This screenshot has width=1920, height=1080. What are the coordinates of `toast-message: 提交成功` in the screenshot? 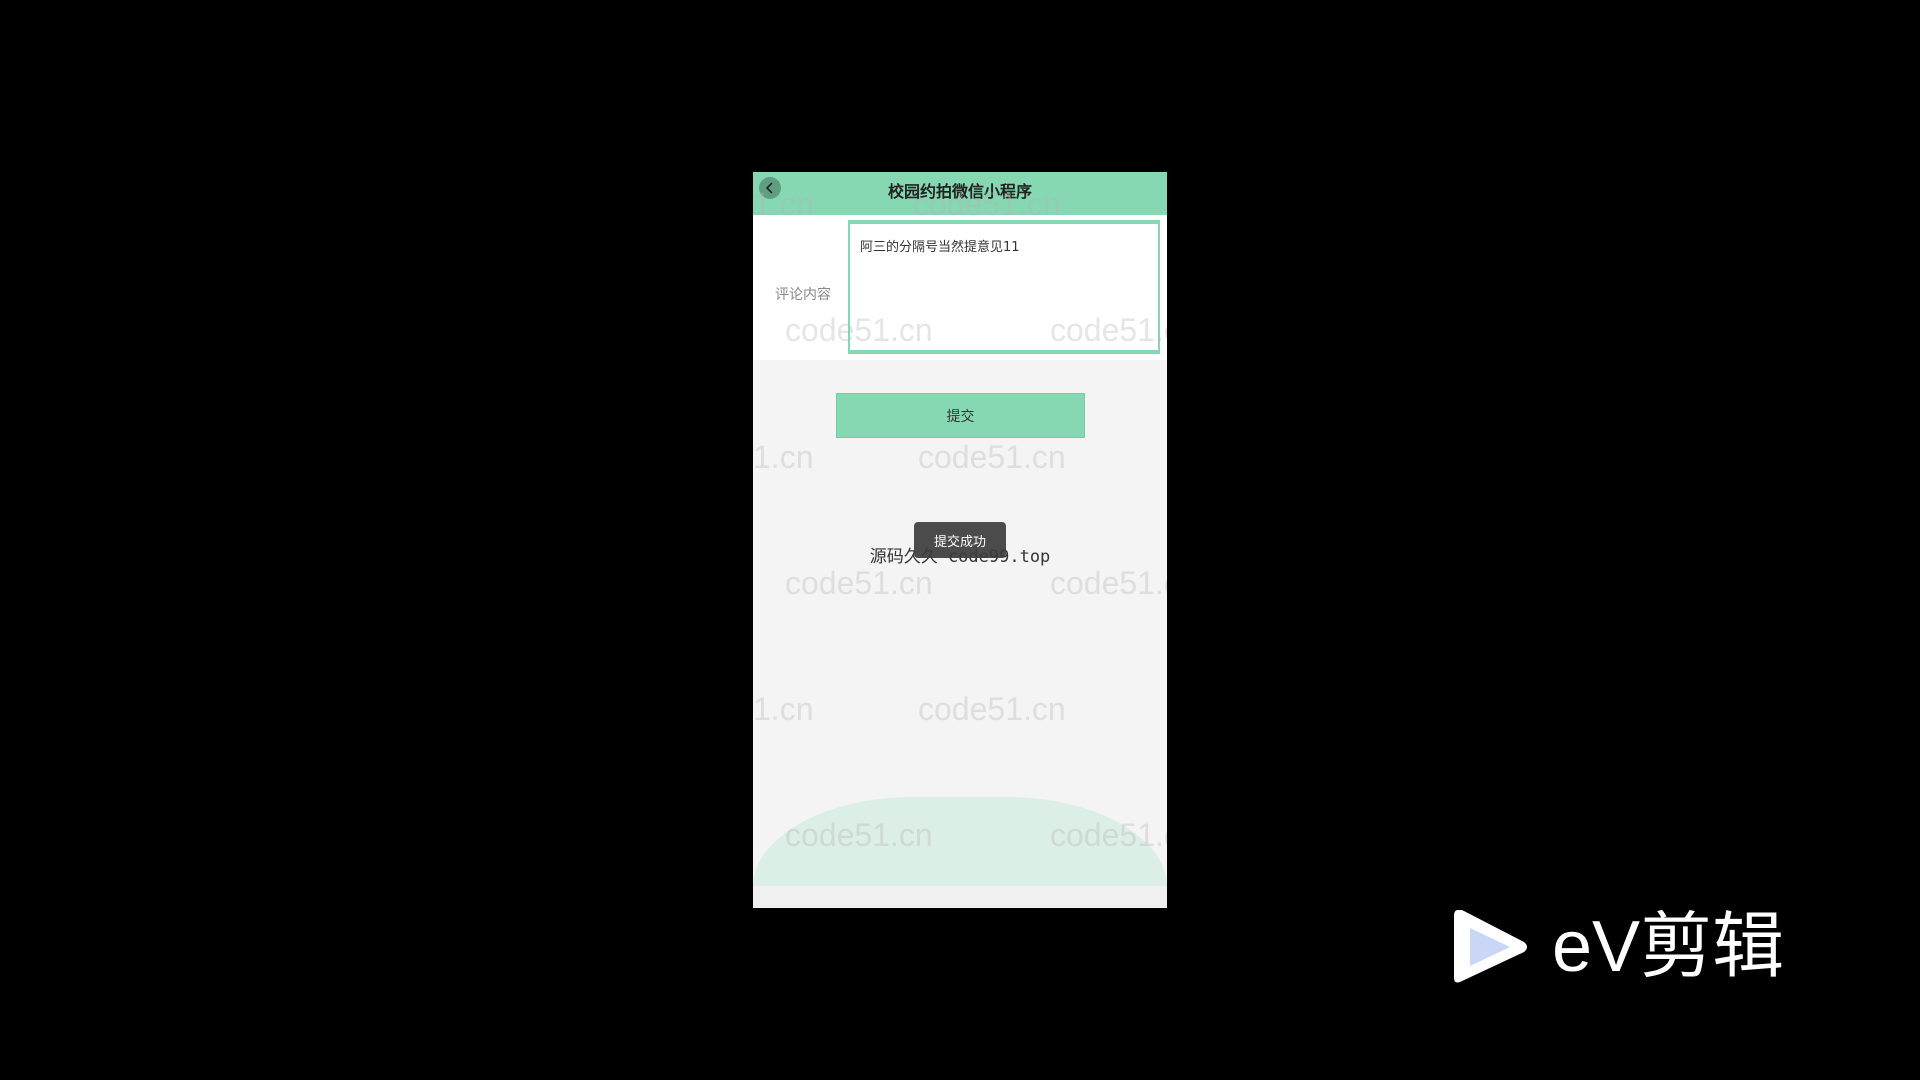 It's located at (960, 540).